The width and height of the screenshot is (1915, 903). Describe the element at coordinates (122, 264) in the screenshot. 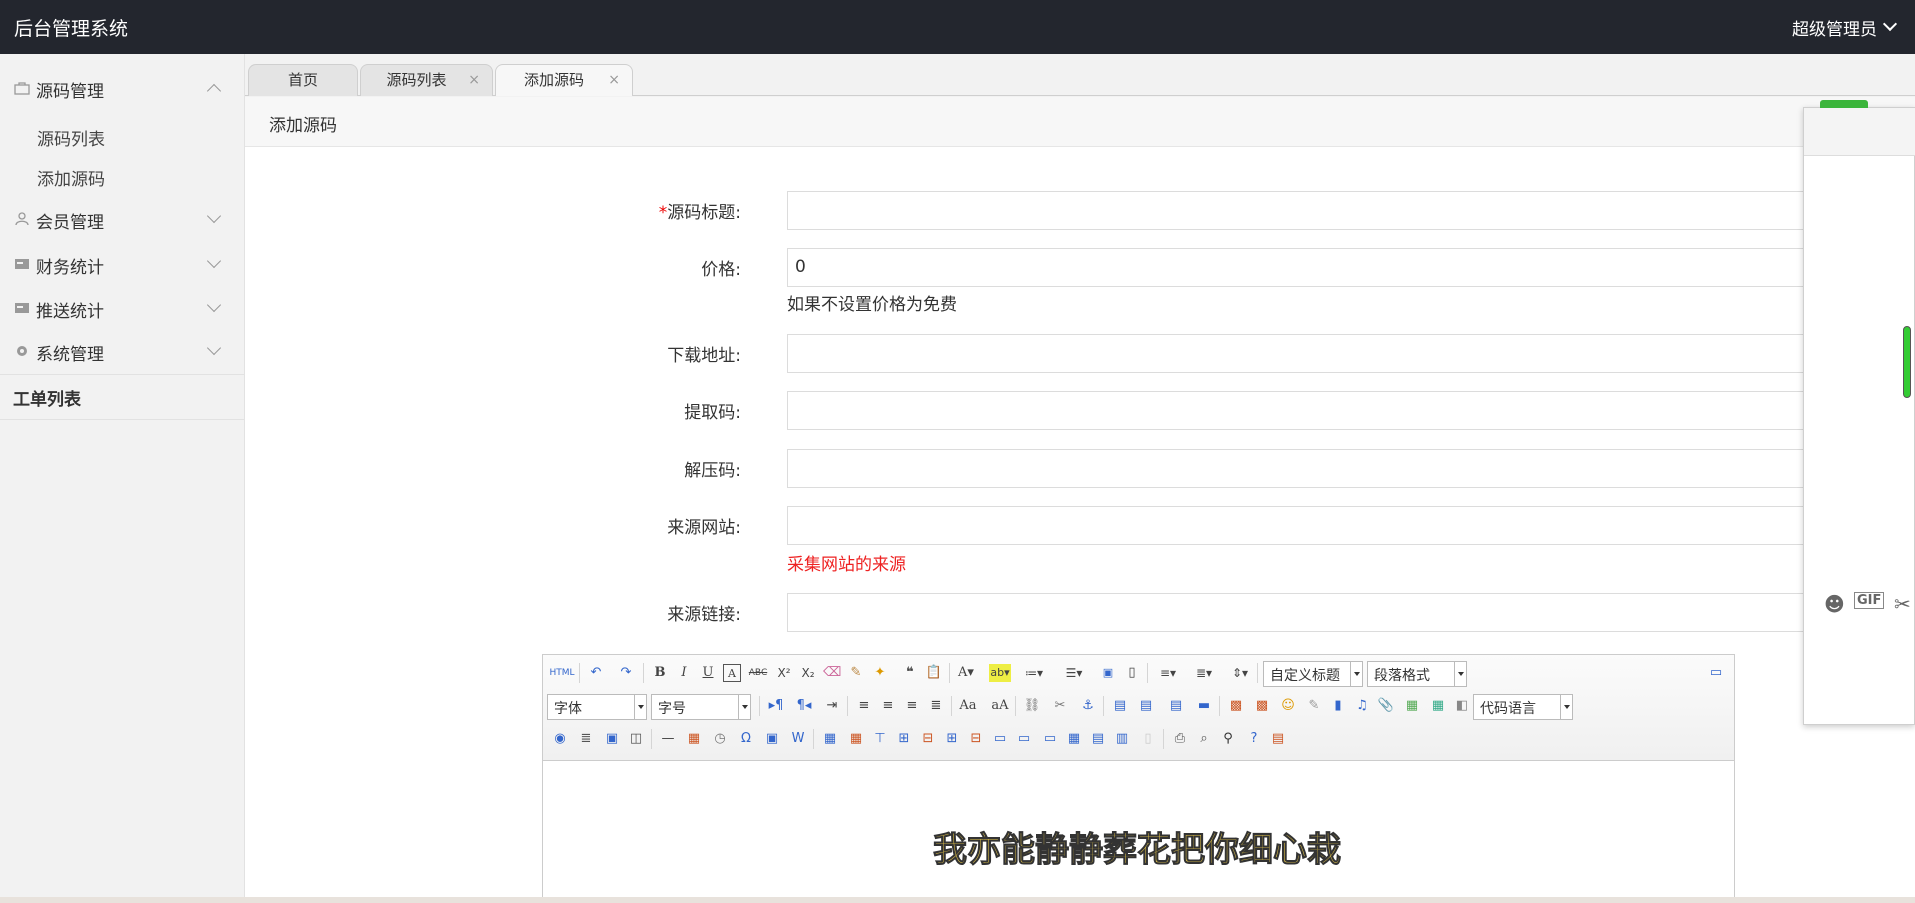

I see `sidebar-group-finance: 财务统计` at that location.